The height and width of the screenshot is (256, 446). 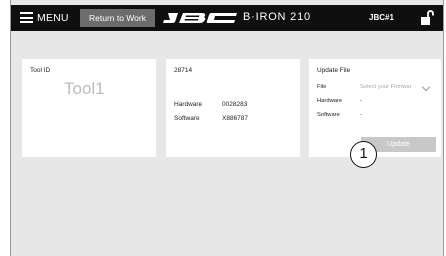 I want to click on model-name: B·IRON 210, so click(x=277, y=17).